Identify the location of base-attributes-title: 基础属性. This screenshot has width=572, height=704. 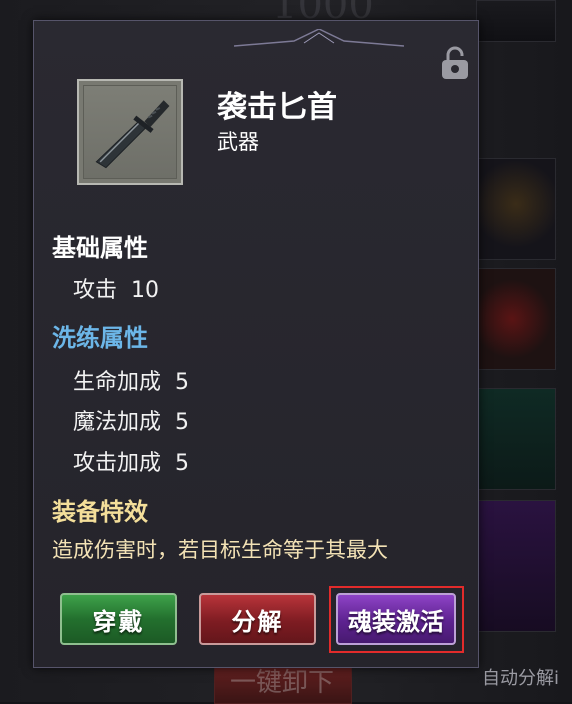
(100, 248).